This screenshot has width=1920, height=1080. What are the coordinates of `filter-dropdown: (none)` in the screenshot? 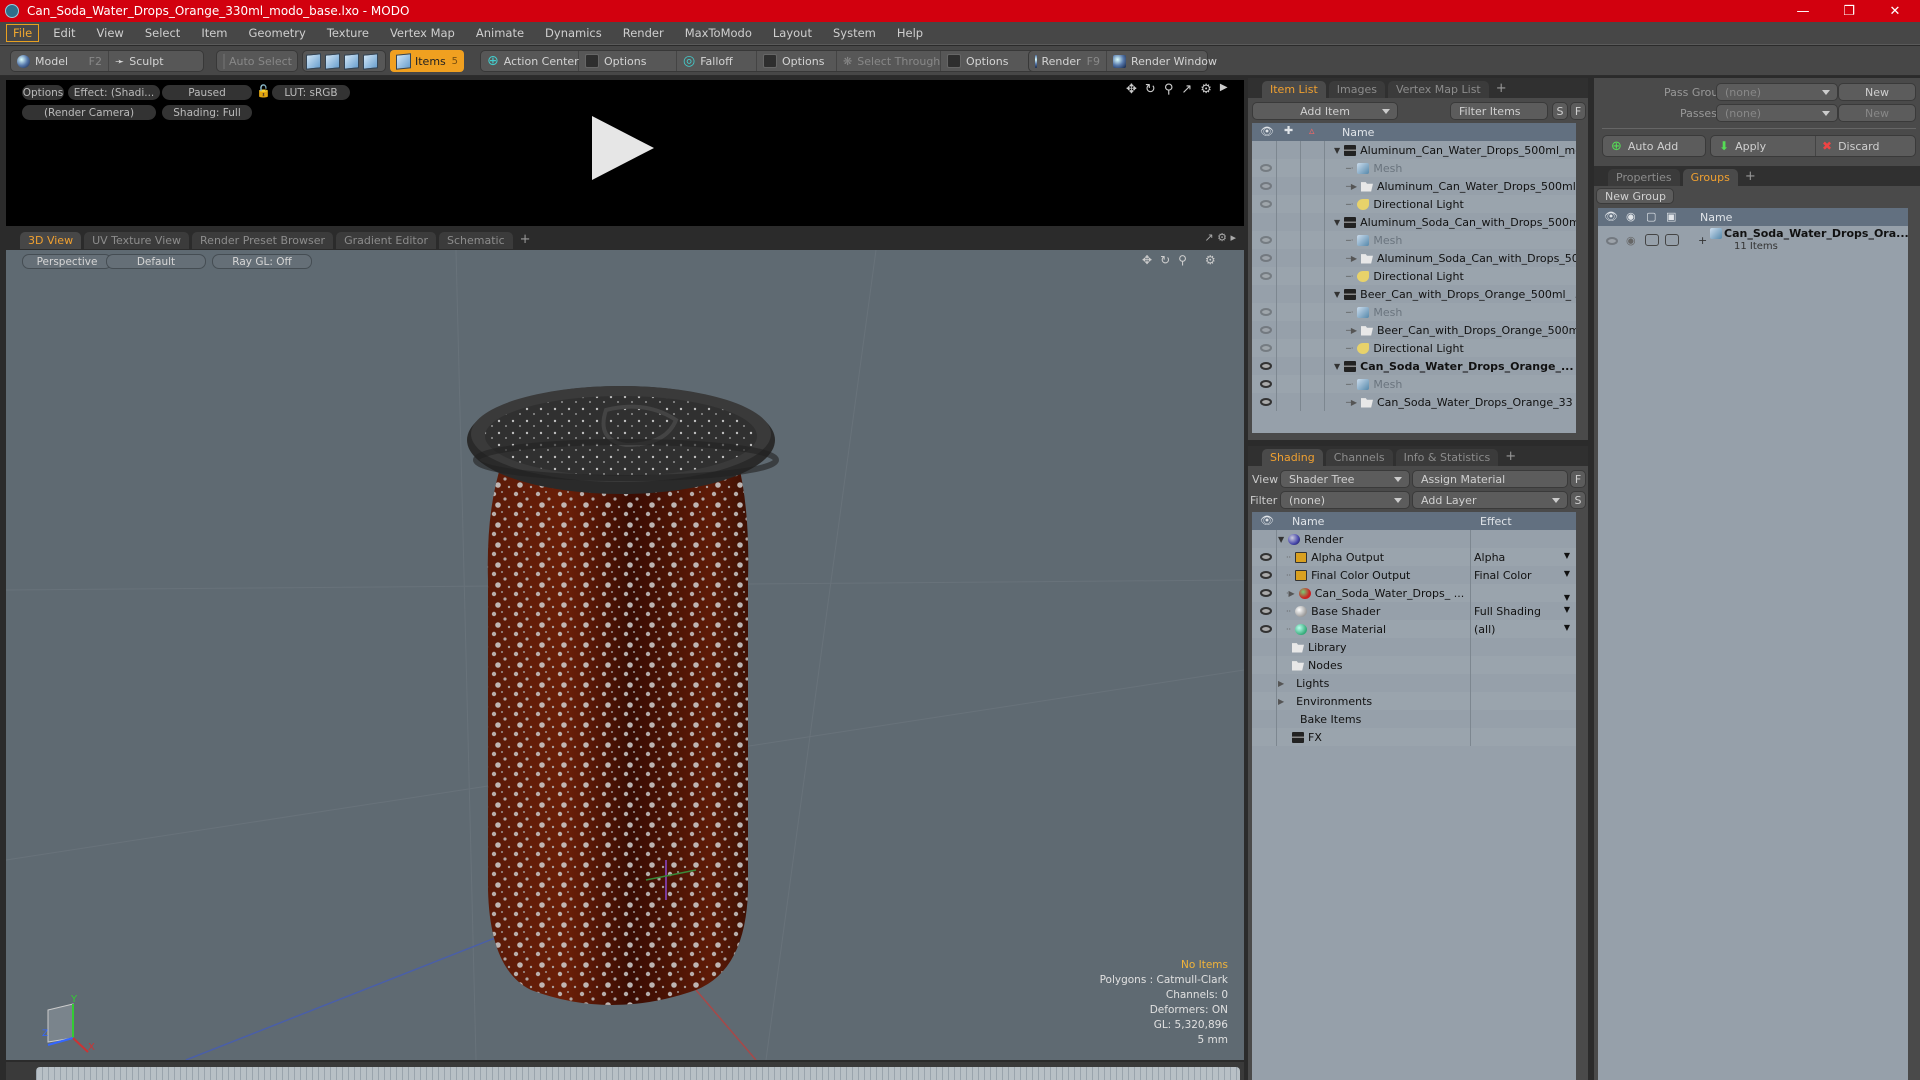 It's located at (1345, 500).